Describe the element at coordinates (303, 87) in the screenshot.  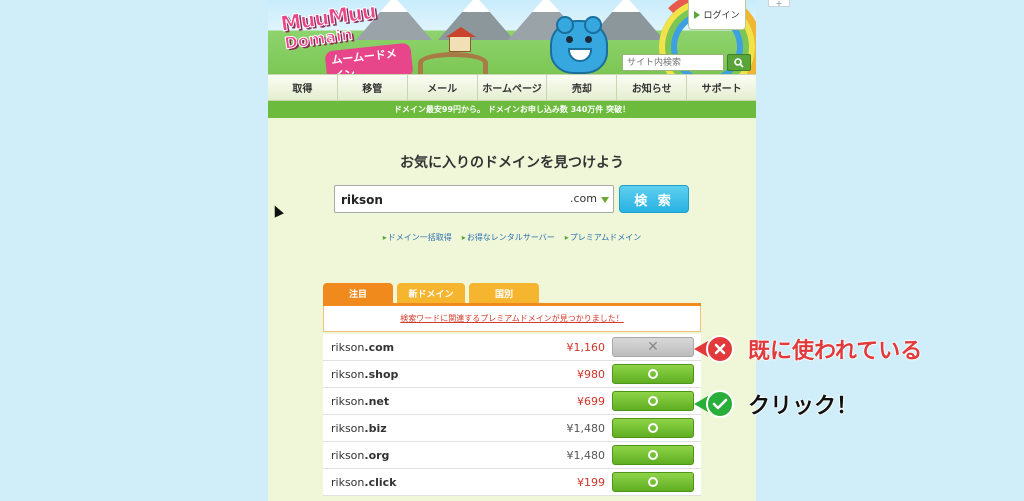
I see `nav-item-acquire: 取得` at that location.